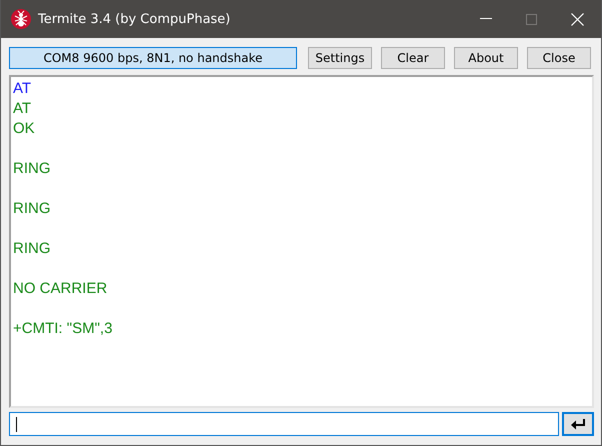  I want to click on window-title: Termite 3.4 (by CompuPhase), so click(134, 19).